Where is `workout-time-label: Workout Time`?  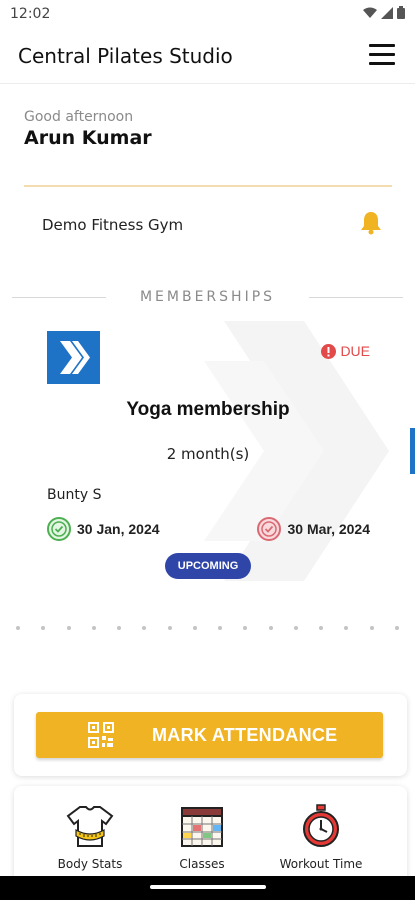 workout-time-label: Workout Time is located at coordinates (321, 864).